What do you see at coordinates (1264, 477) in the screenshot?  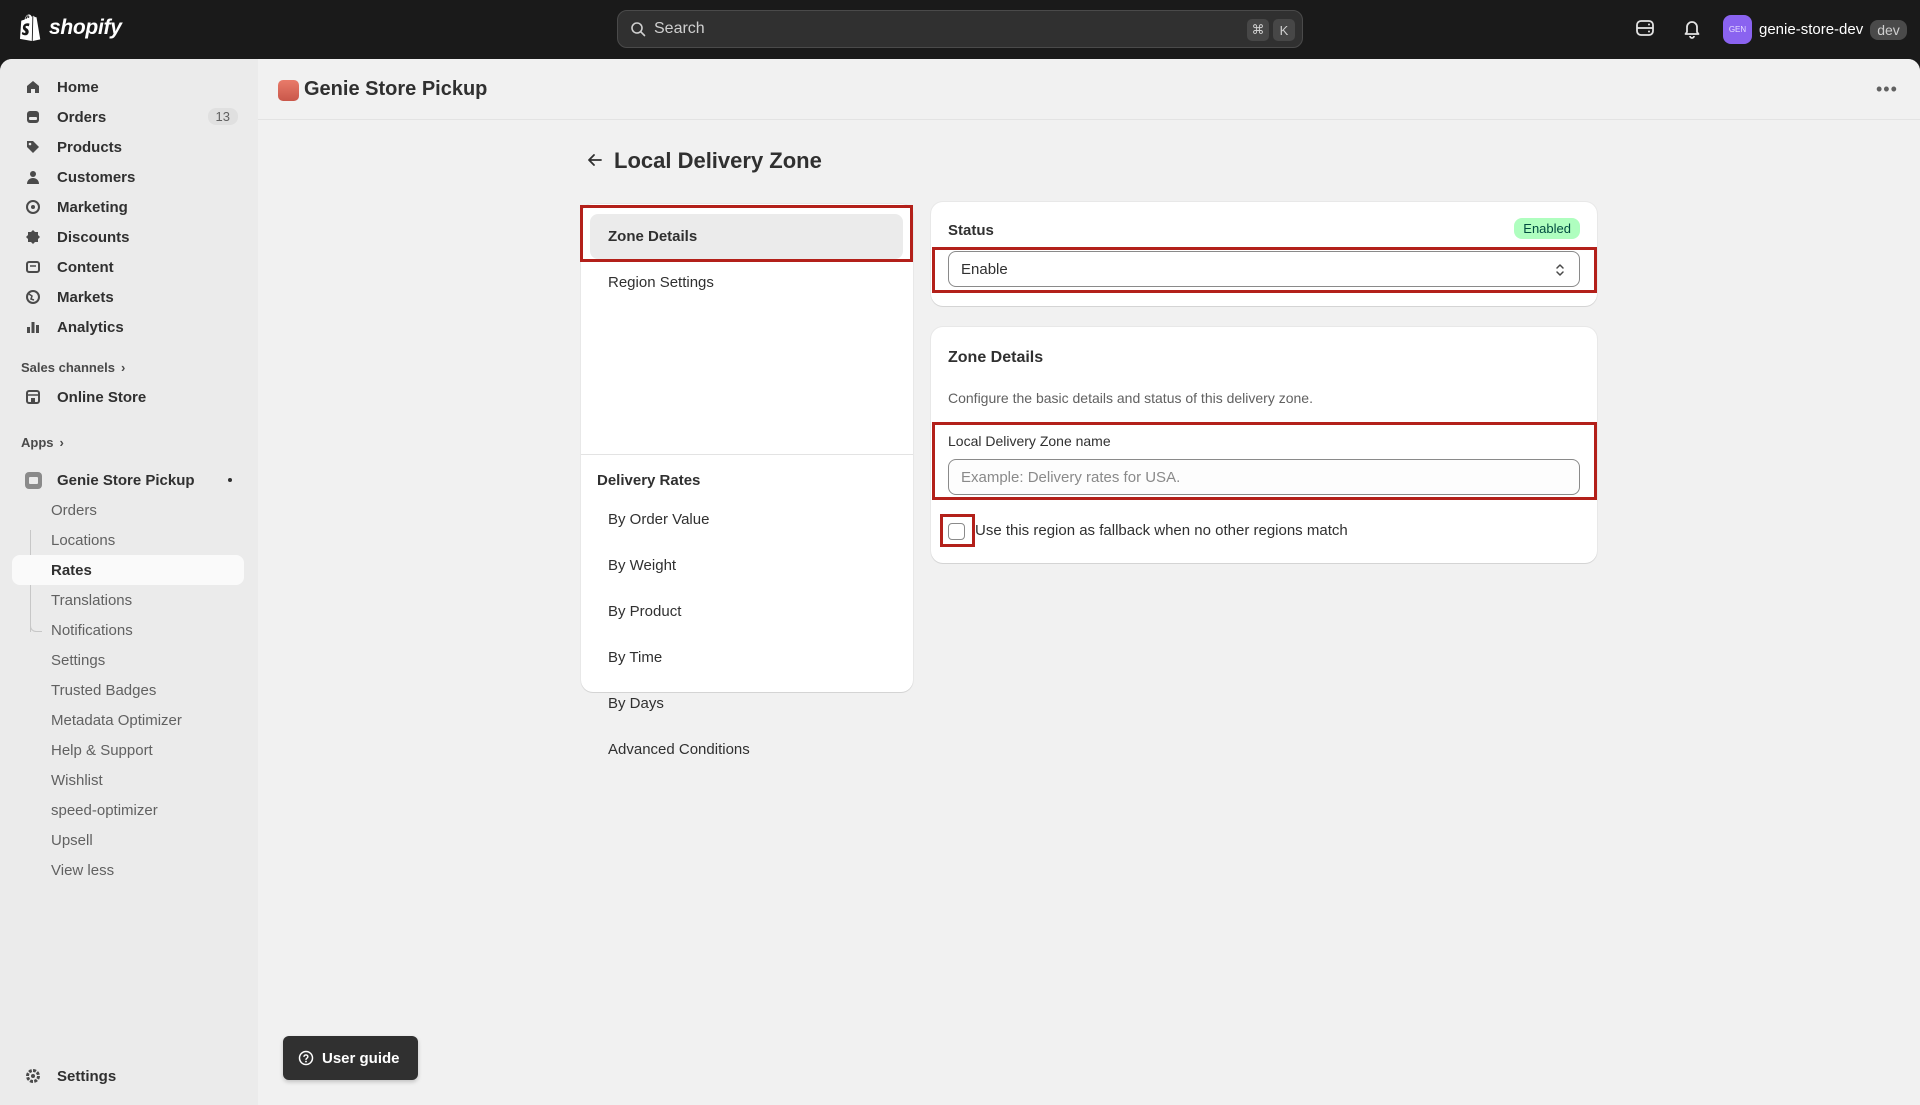 I see `zone-name-input` at bounding box center [1264, 477].